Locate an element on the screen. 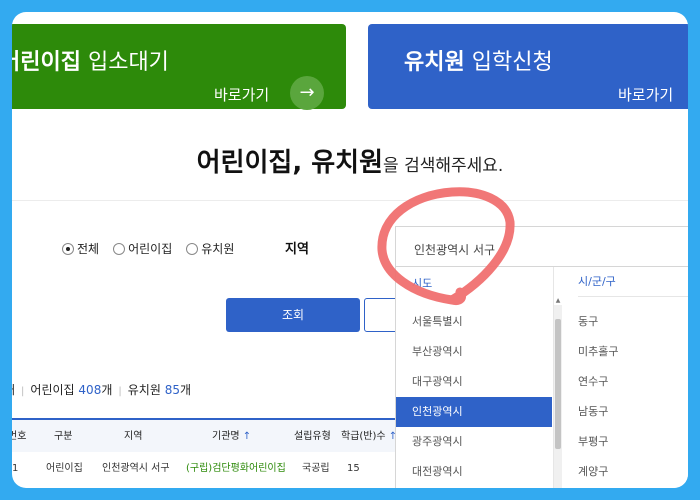 This screenshot has width=700, height=500. city-list: 시도 서울특별시 부산광역시 대구광역시 인천광역시 광주광역시 대전광역시 is located at coordinates (475, 377).